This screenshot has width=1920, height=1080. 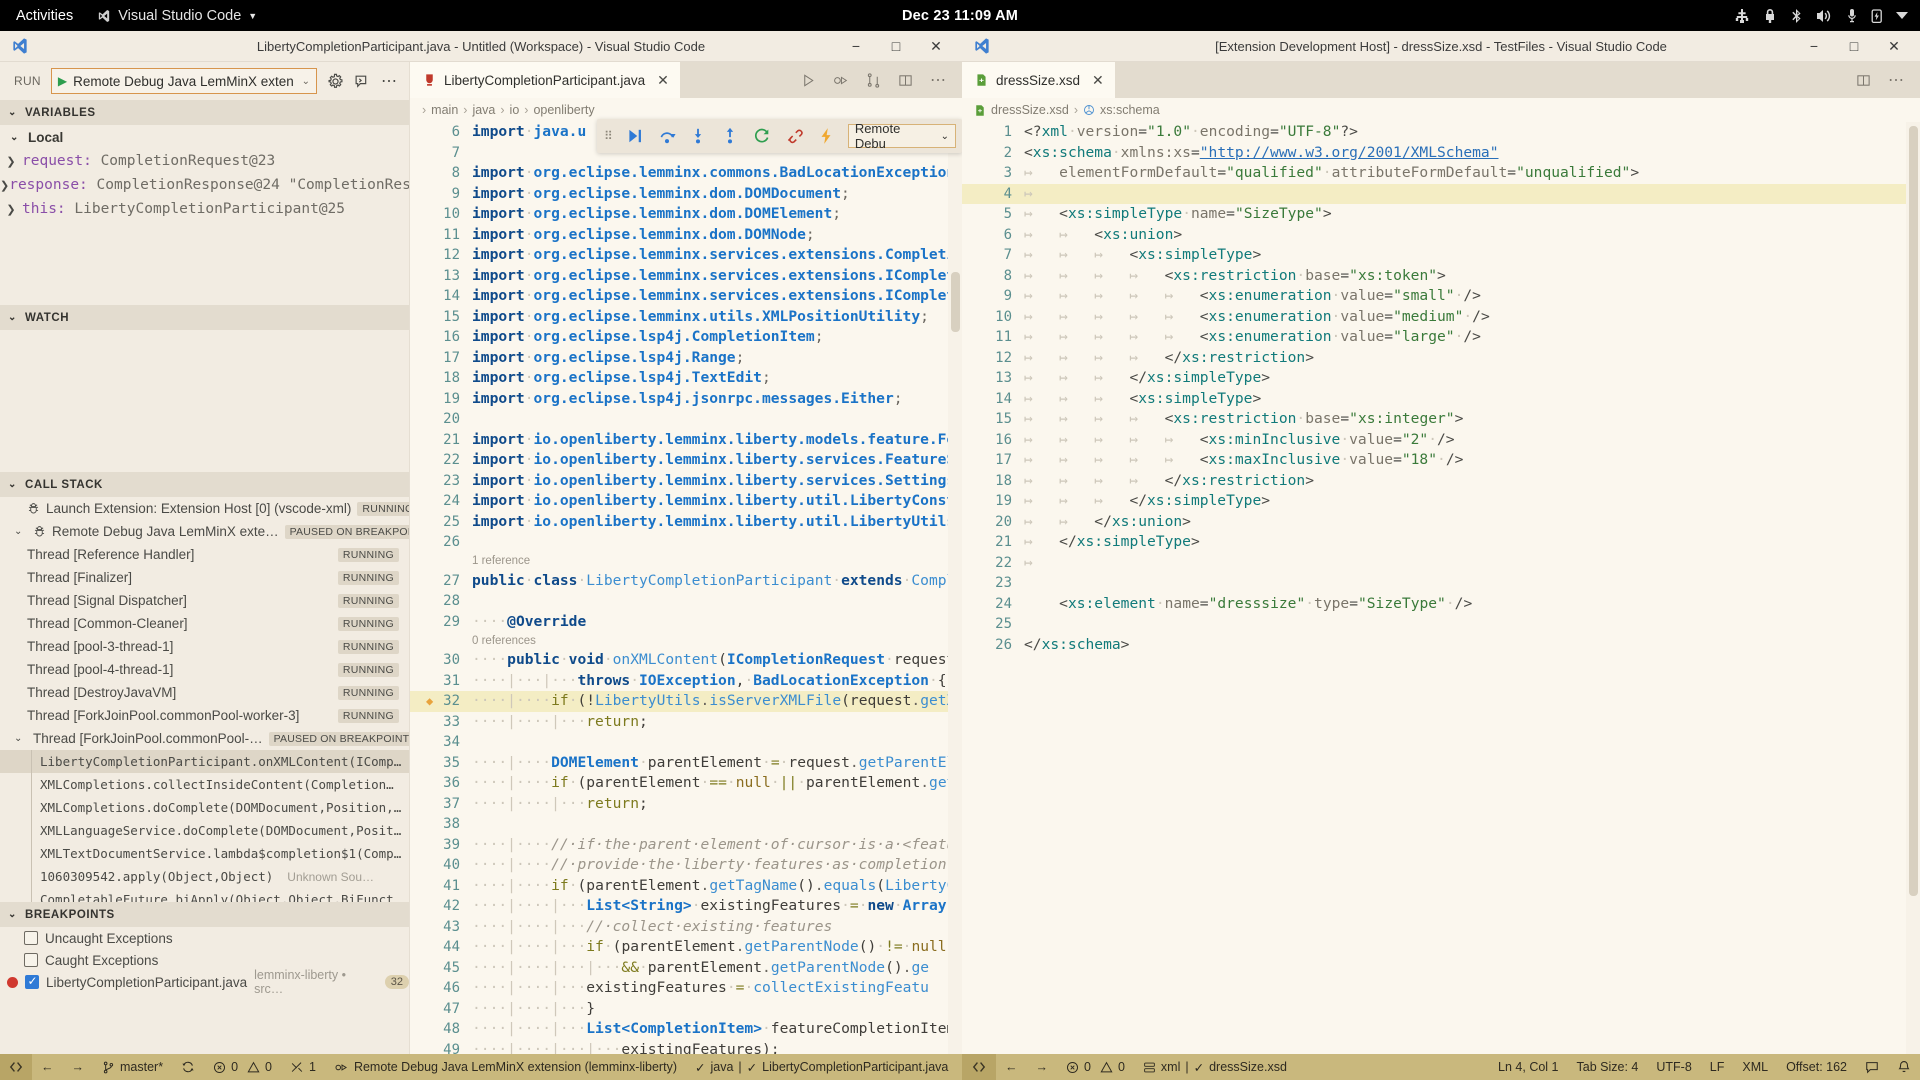 I want to click on editor-scrollbar, so click(x=955, y=601).